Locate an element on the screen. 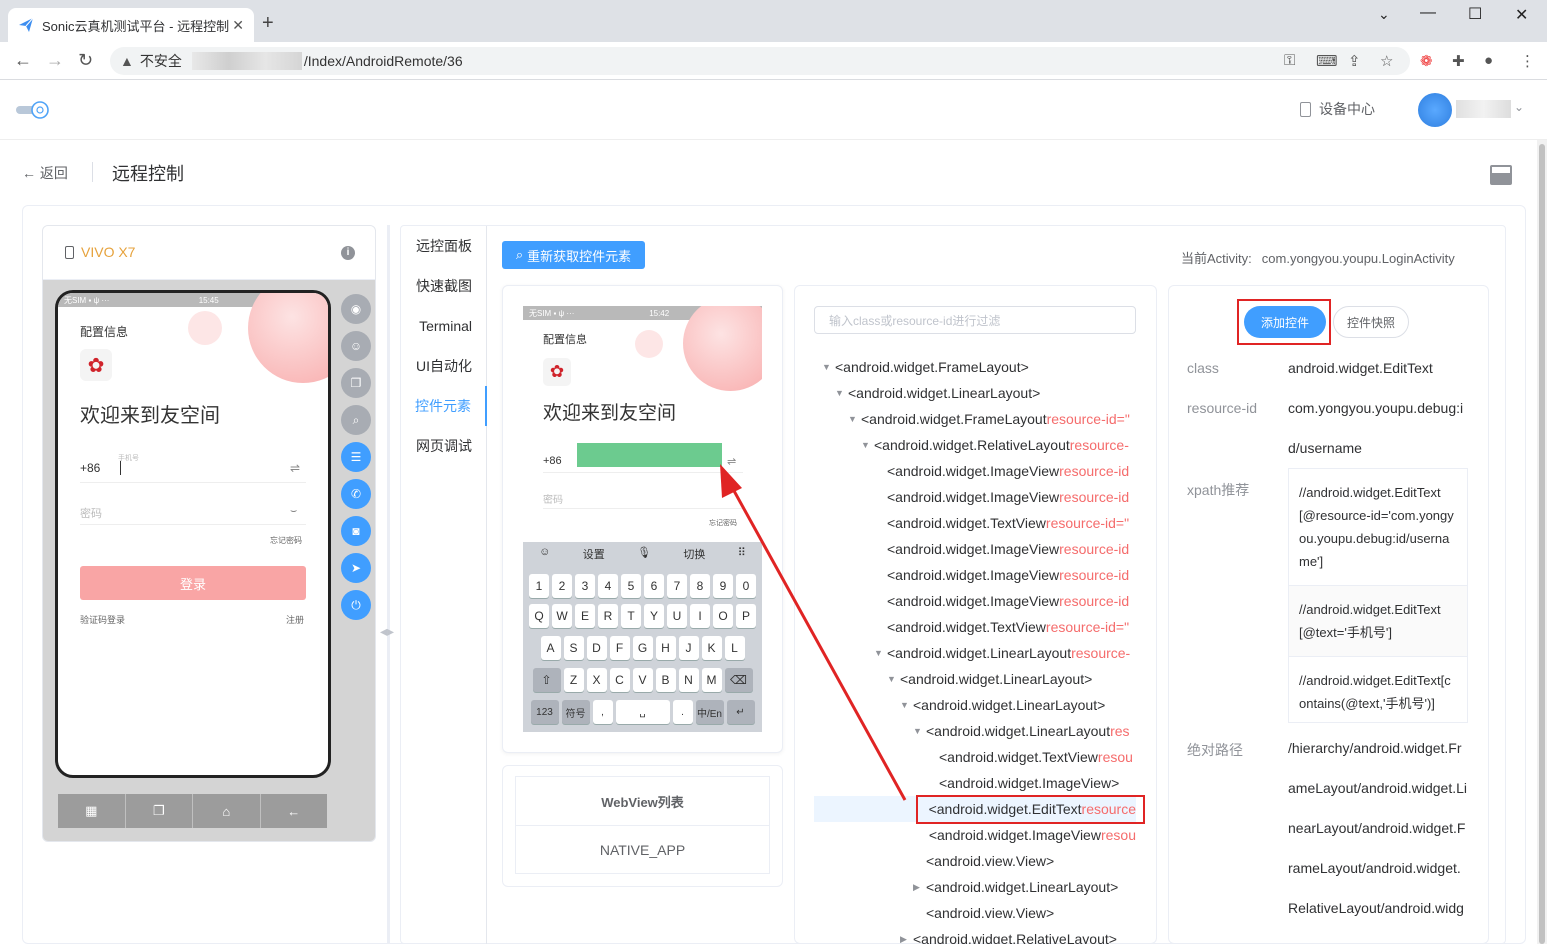 The width and height of the screenshot is (1547, 944). url-input: ▲ 不安全 /Index/AndroidRemote/36 is located at coordinates (760, 61).